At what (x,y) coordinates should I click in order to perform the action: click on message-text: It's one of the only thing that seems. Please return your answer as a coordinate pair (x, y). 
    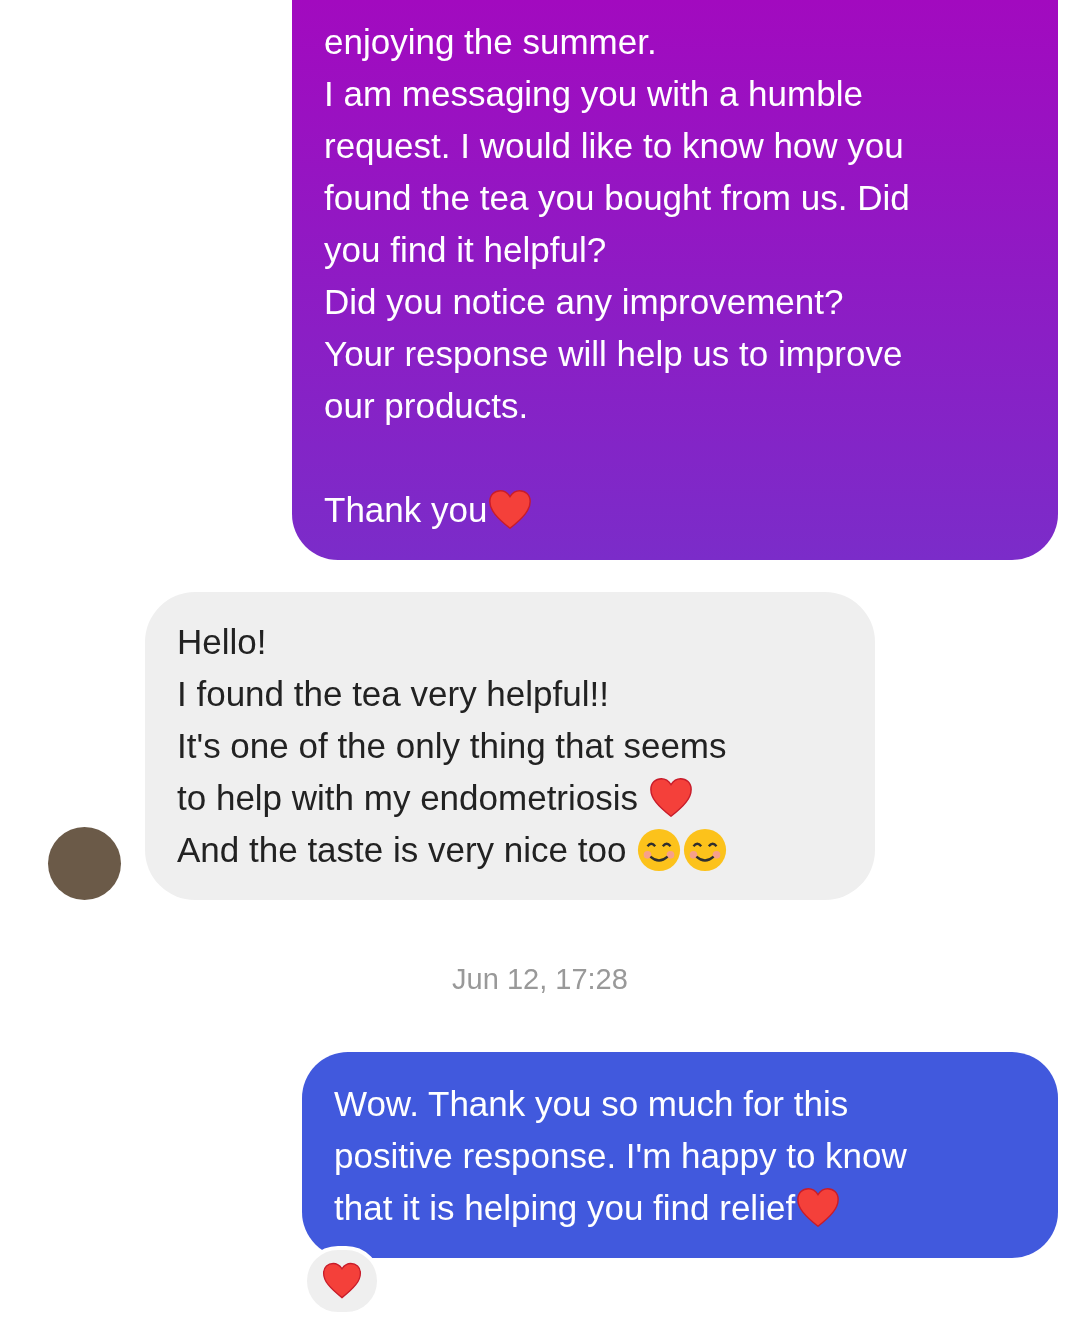
    Looking at the image, I should click on (452, 746).